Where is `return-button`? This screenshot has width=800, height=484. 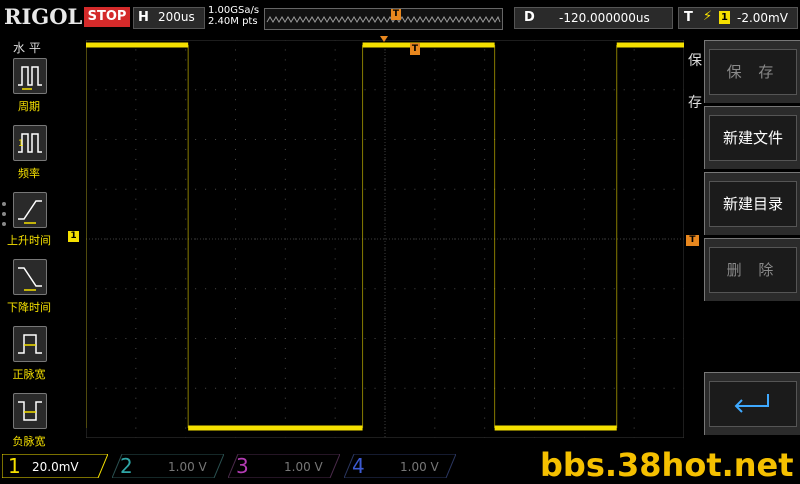
return-button is located at coordinates (752, 403).